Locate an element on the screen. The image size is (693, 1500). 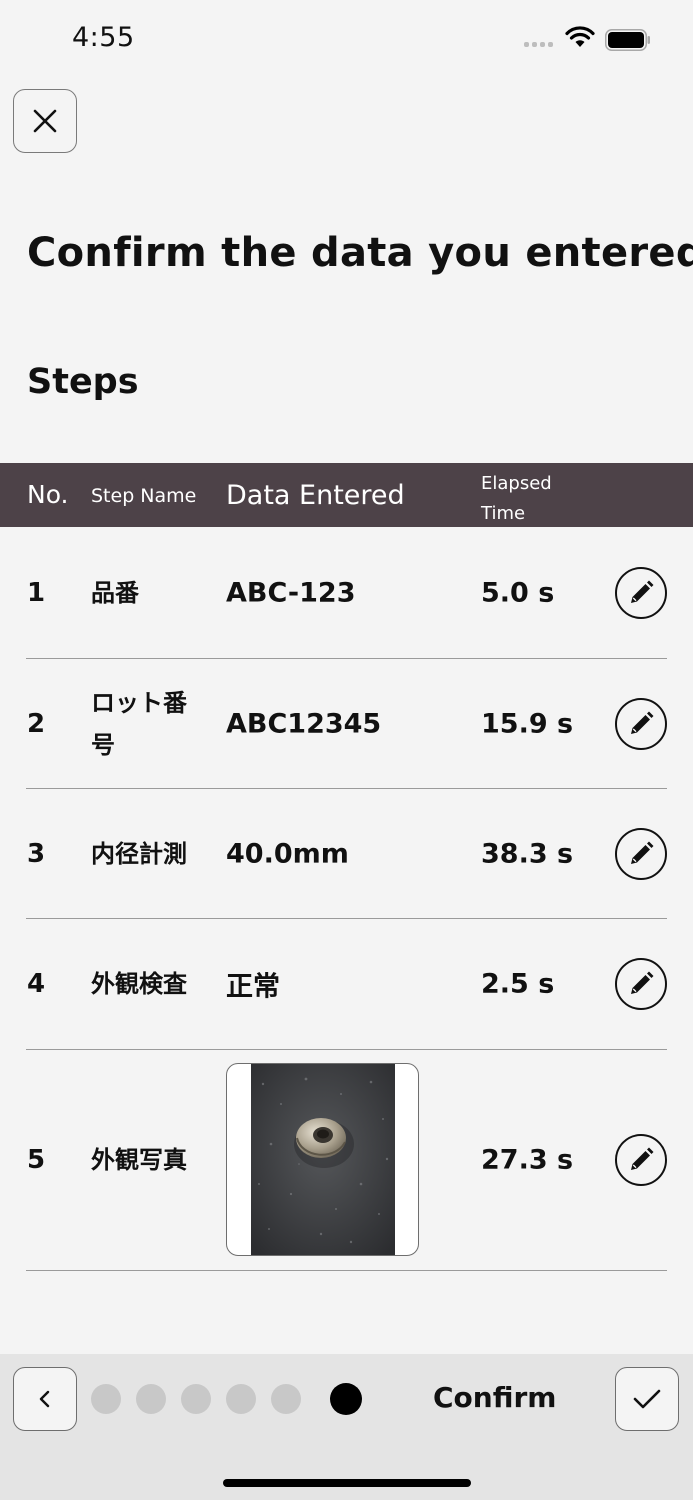
chevron-left-icon is located at coordinates (44, 1399).